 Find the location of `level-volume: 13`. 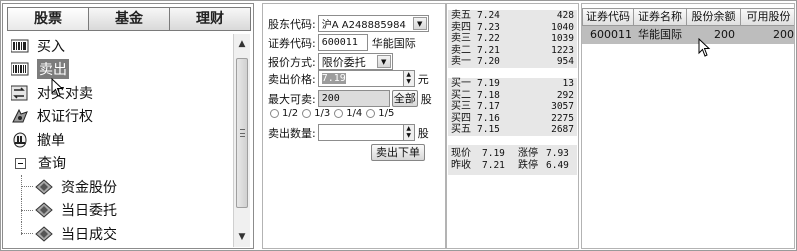

level-volume: 13 is located at coordinates (568, 83).